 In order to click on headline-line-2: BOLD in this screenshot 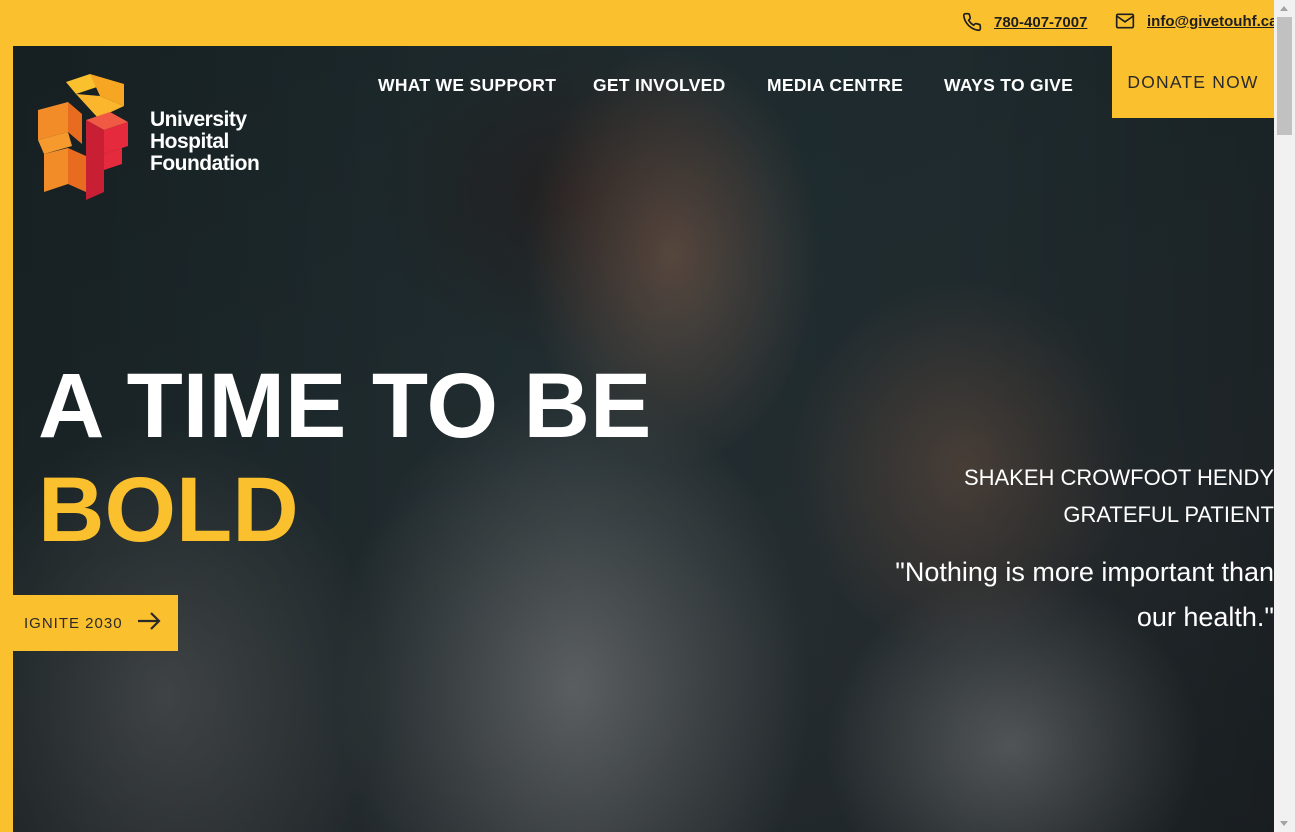, I will do `click(168, 510)`.